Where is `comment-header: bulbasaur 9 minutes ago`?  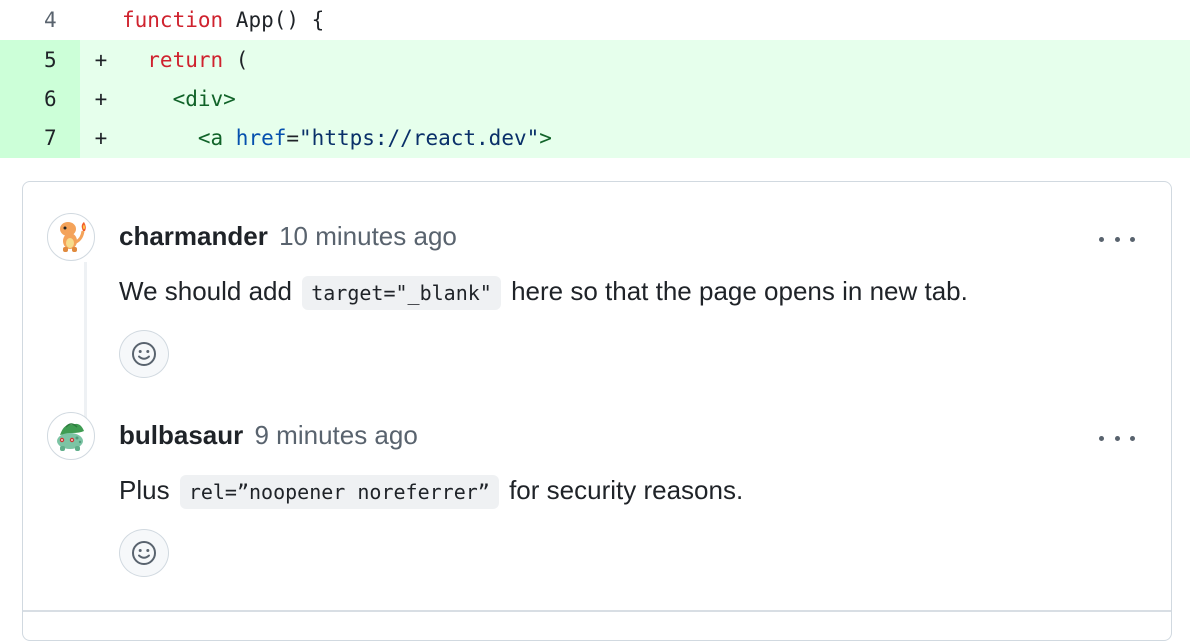 comment-header: bulbasaur 9 minutes ago is located at coordinates (268, 435).